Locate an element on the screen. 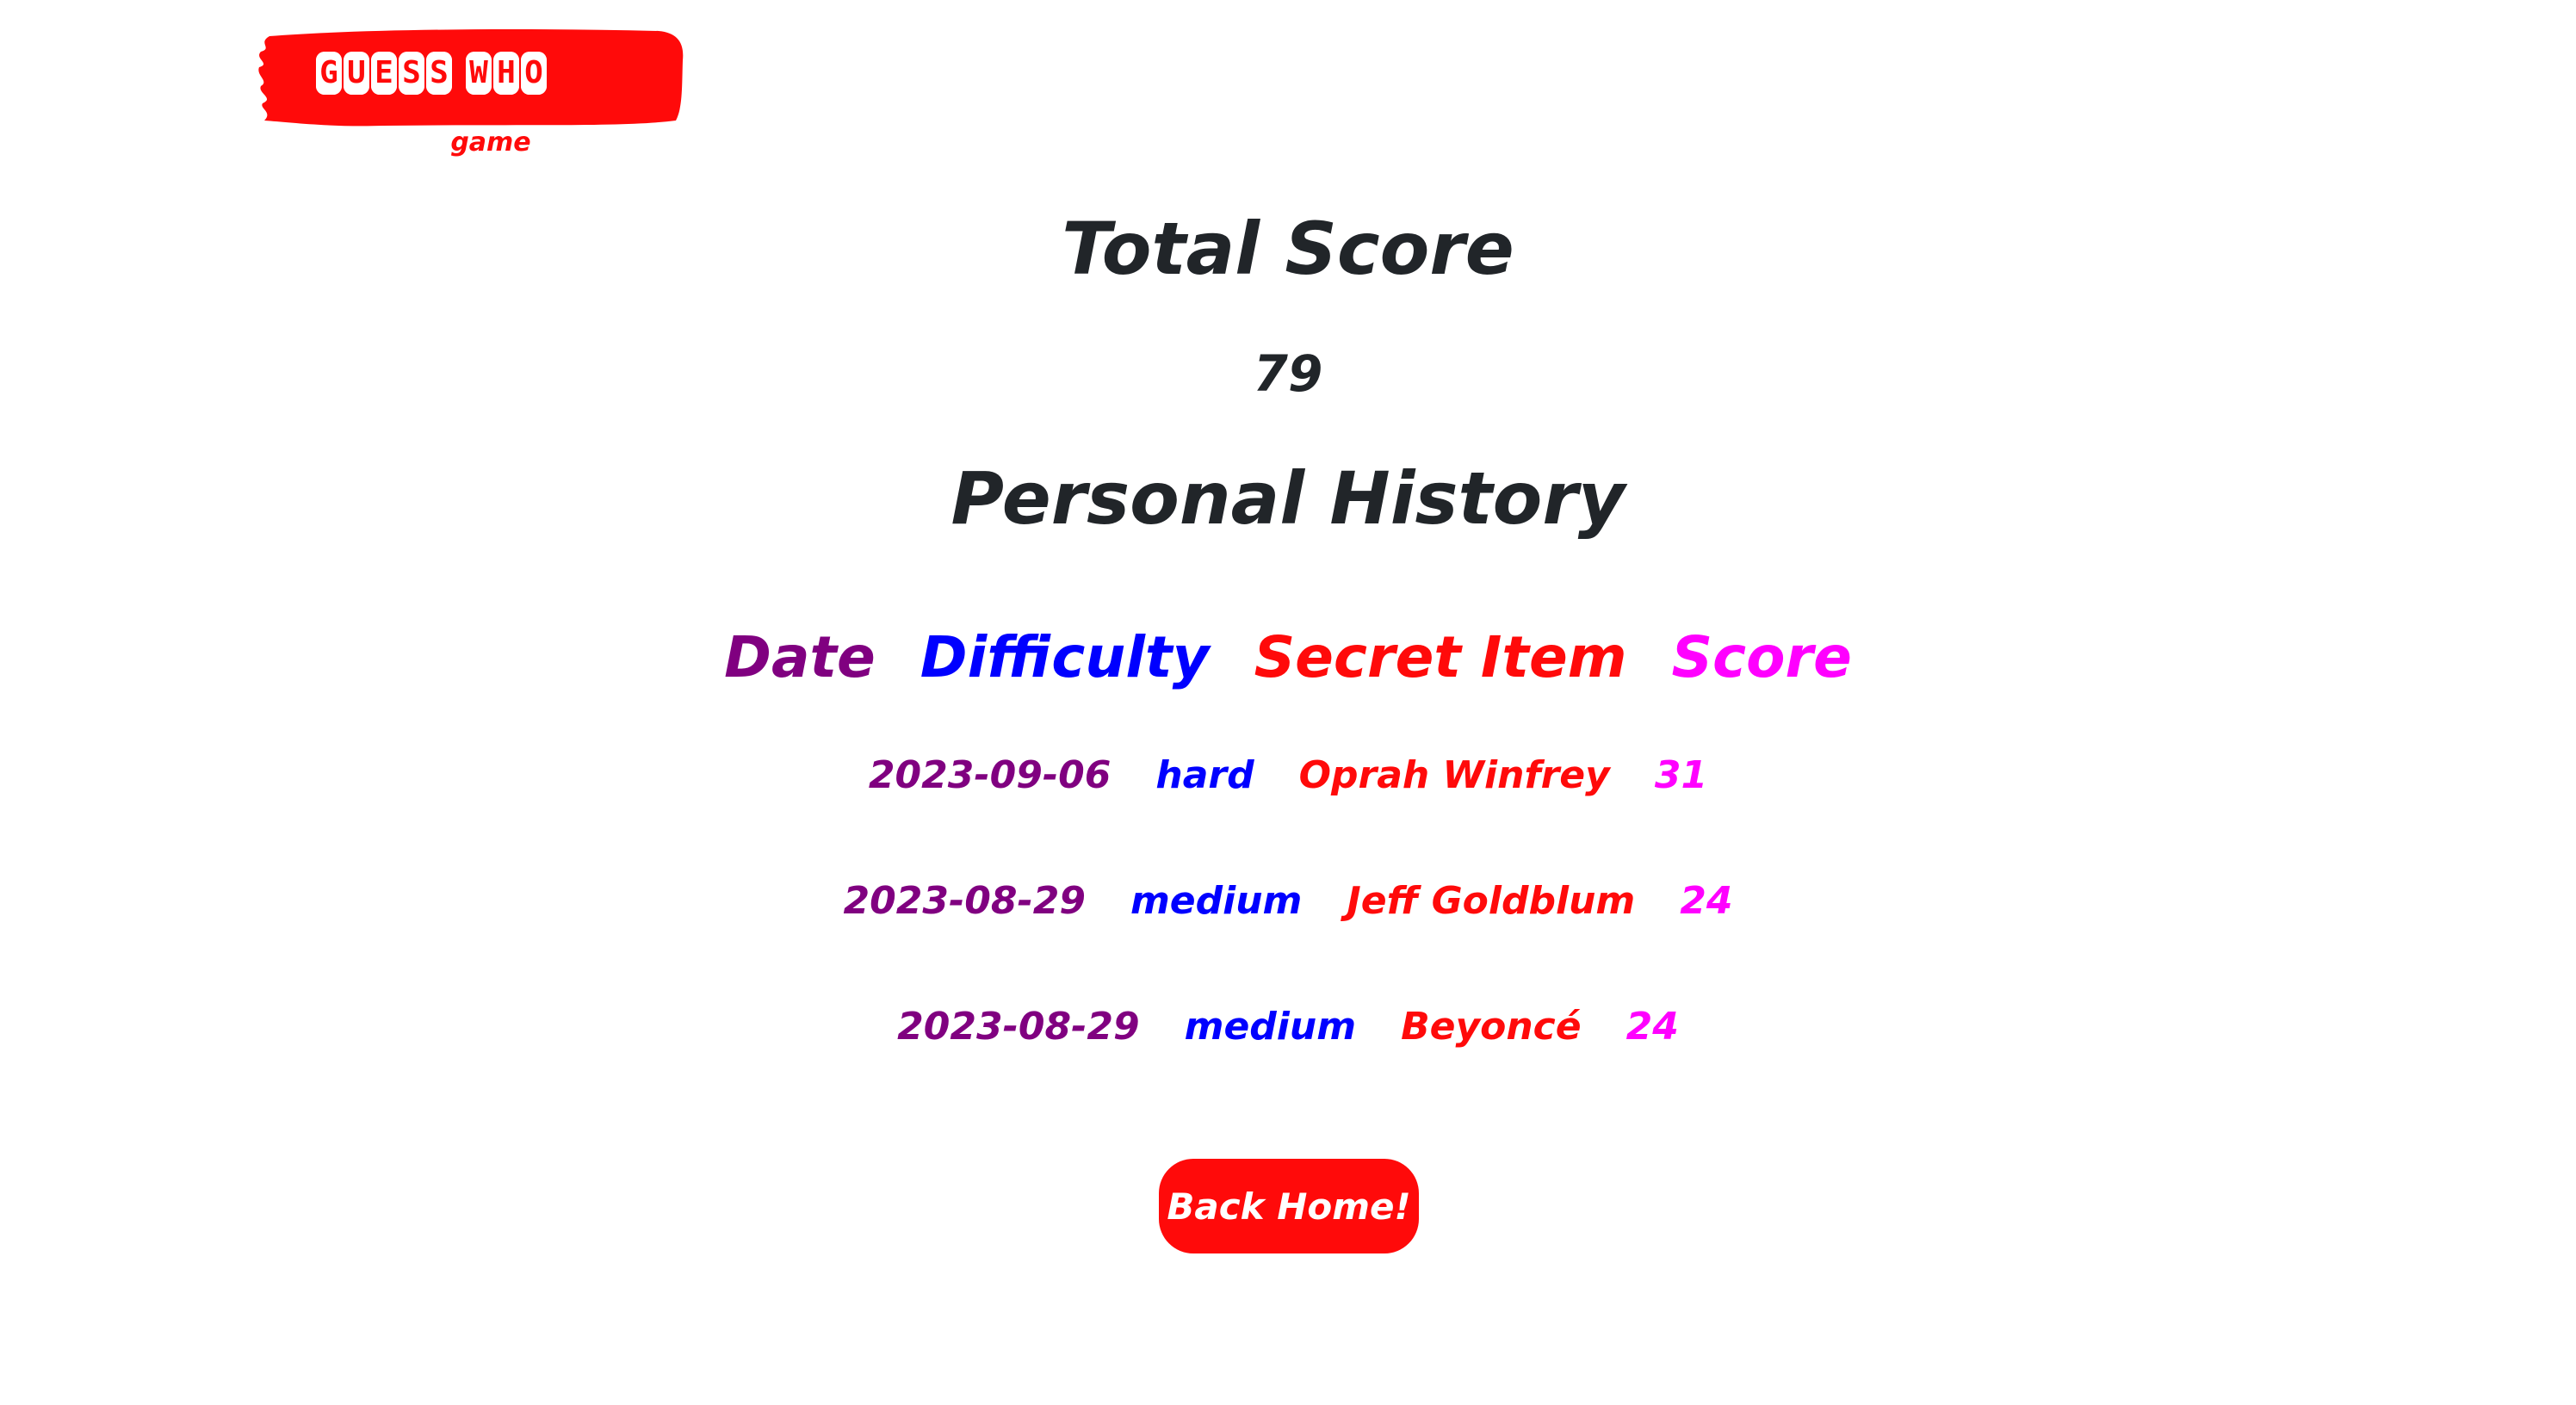 Image resolution: width=2576 pixels, height=1405 pixels. logo: G U E S S W H O game is located at coordinates (469, 95).